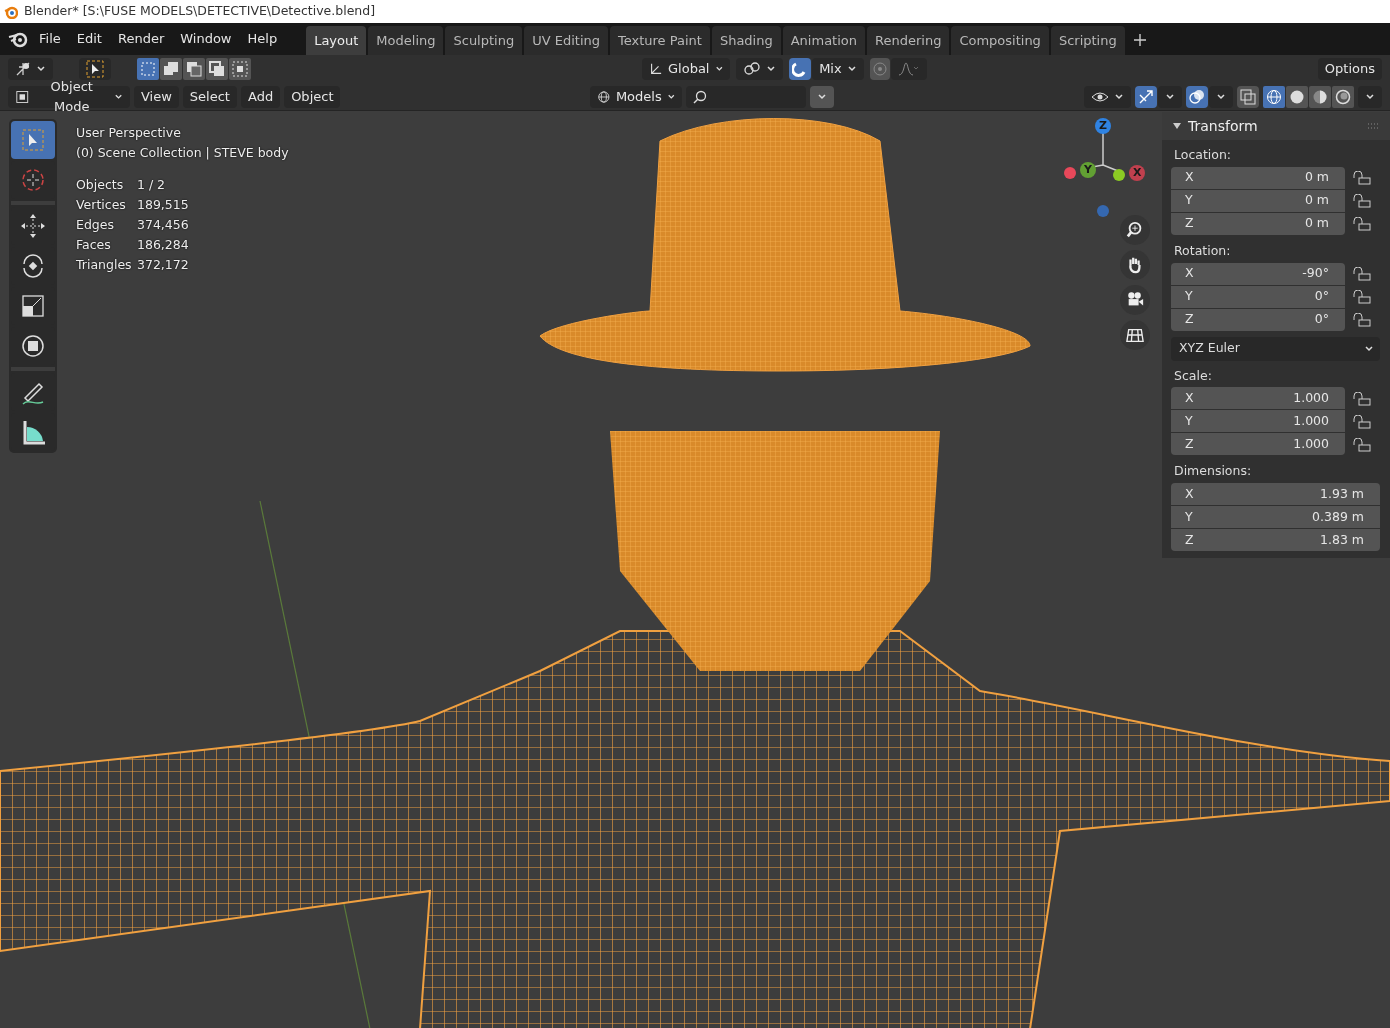 The width and height of the screenshot is (1390, 1028). I want to click on workspace-tab: Modeling, so click(406, 40).